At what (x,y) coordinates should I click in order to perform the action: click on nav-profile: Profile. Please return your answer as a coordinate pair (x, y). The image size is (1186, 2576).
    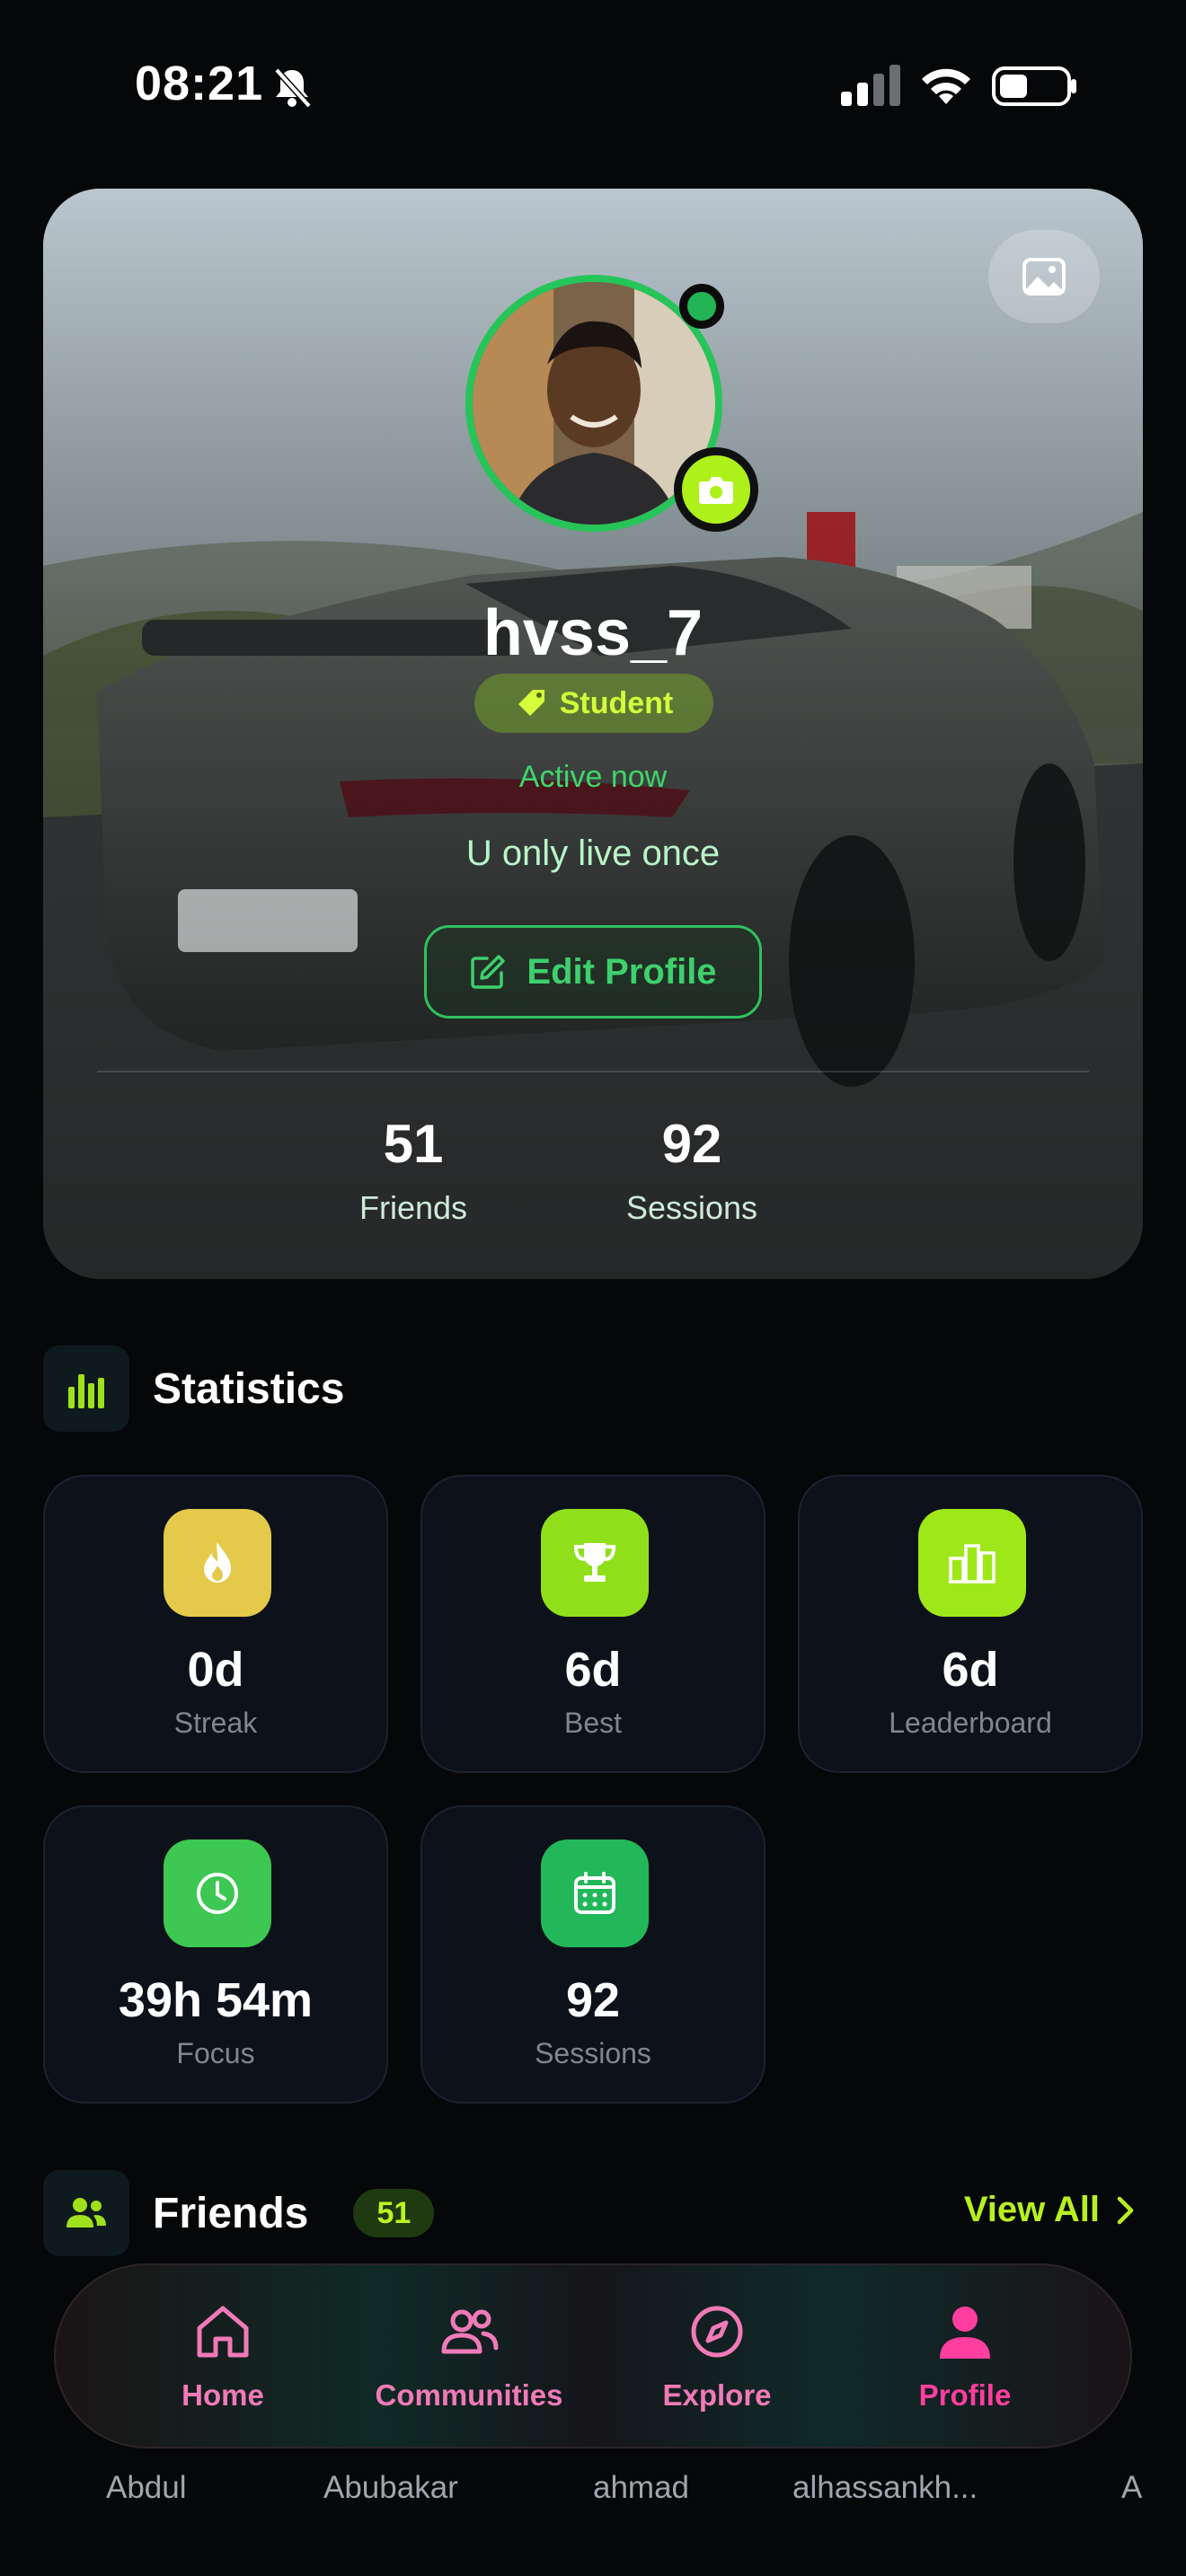
    Looking at the image, I should click on (965, 2356).